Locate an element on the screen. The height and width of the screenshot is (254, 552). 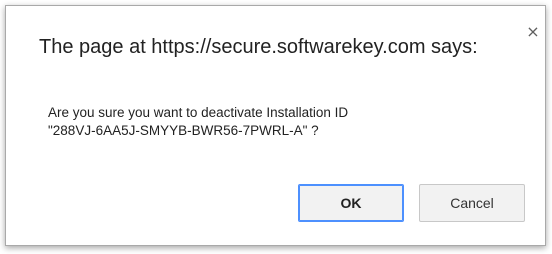
ok-button: OK is located at coordinates (351, 203).